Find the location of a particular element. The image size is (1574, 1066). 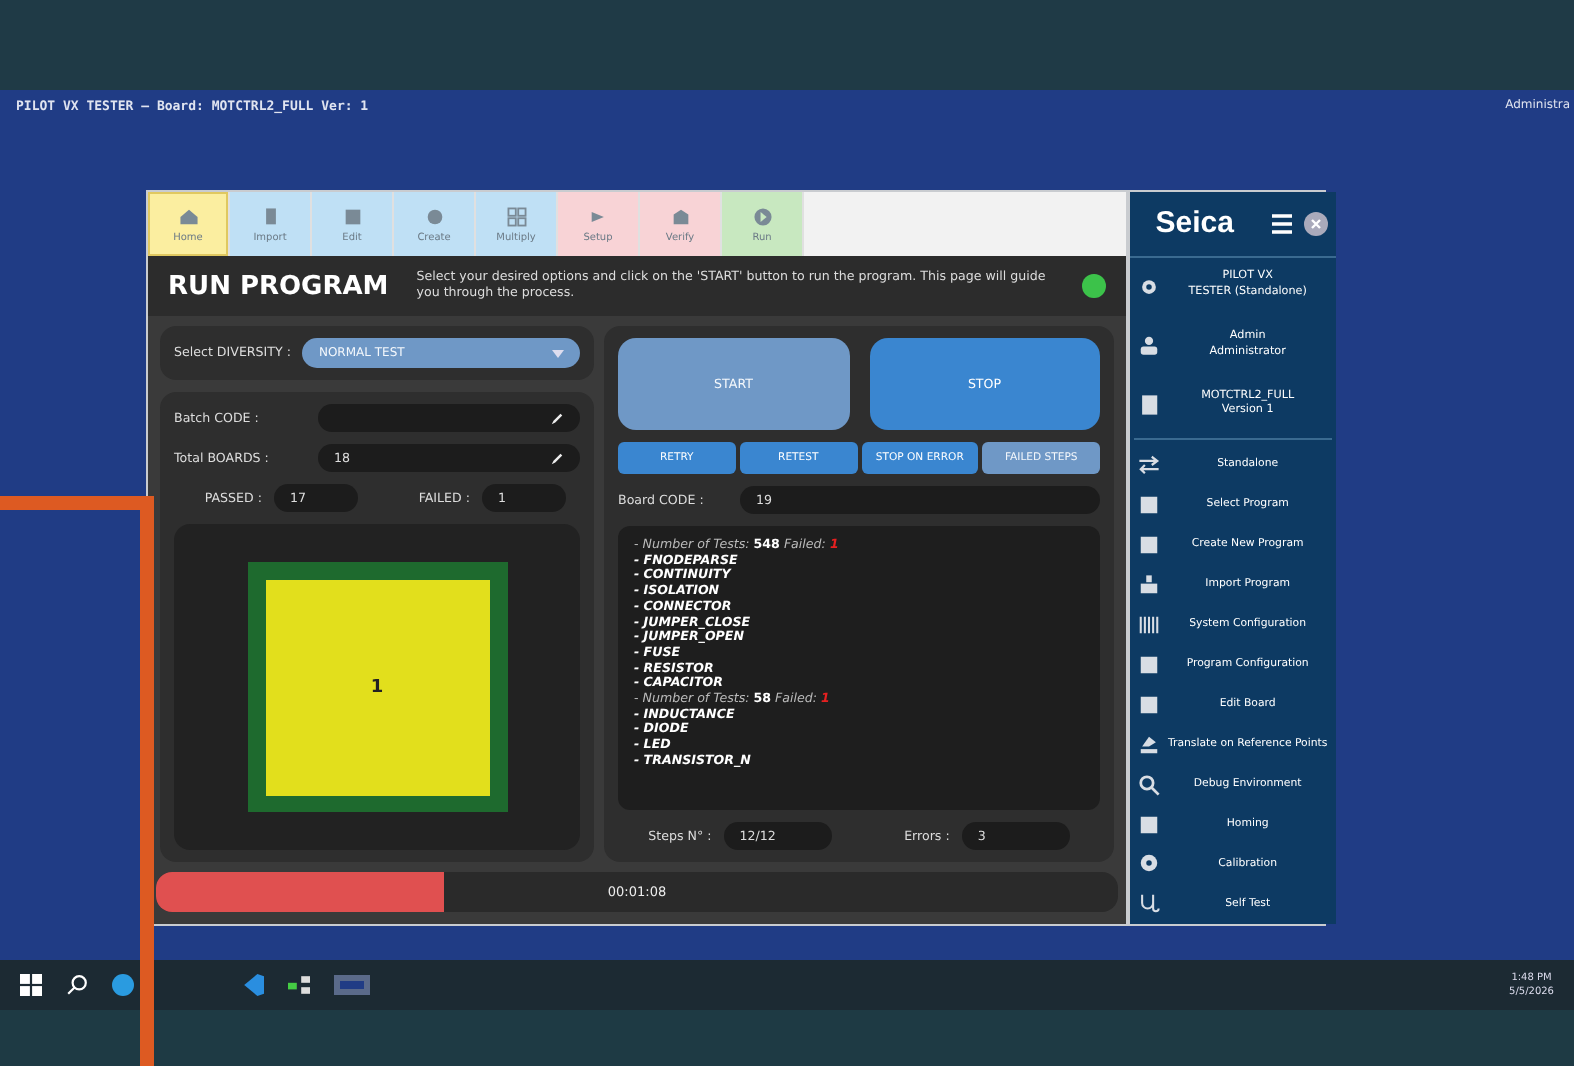

house-icon is located at coordinates (188, 216).